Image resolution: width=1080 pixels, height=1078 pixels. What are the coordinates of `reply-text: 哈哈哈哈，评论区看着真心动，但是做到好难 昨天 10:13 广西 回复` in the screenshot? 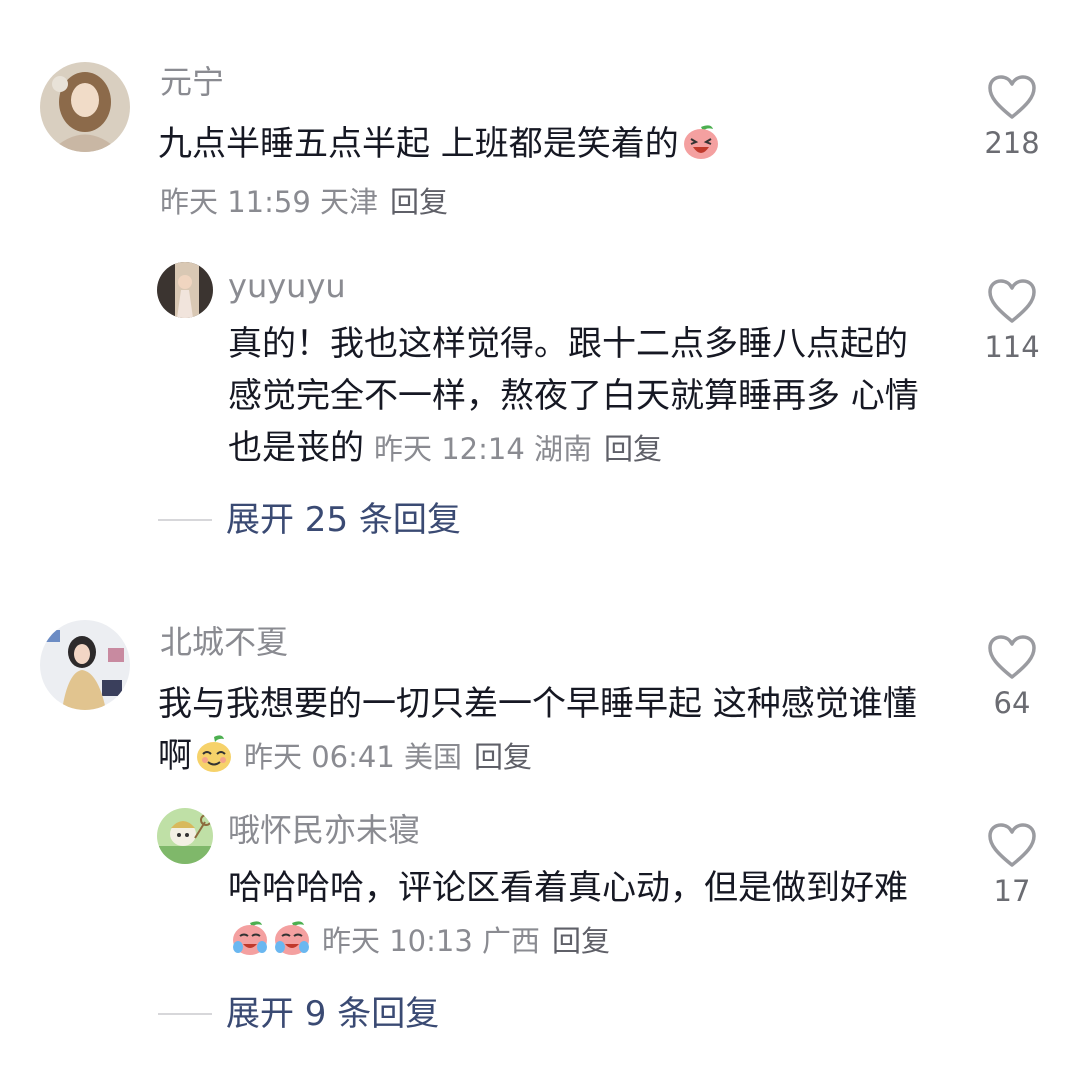 It's located at (568, 913).